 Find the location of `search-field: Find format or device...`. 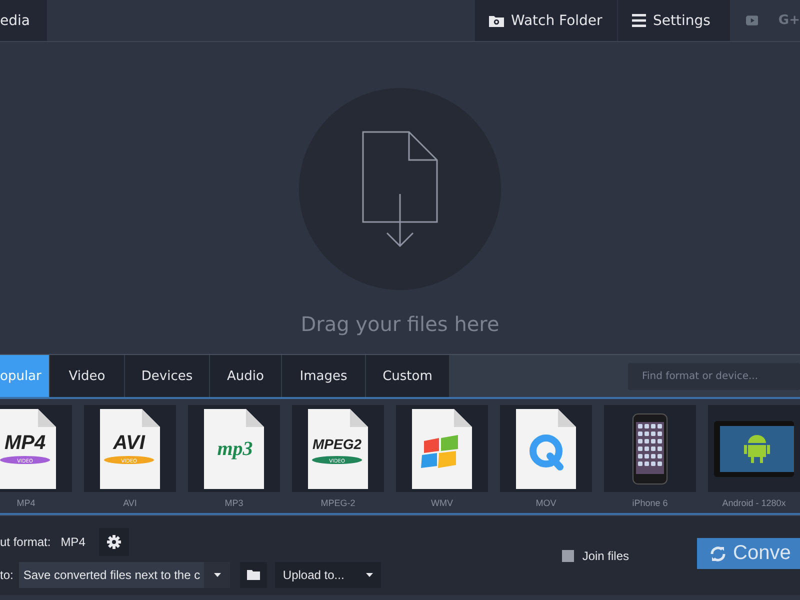

search-field: Find format or device... is located at coordinates (714, 376).